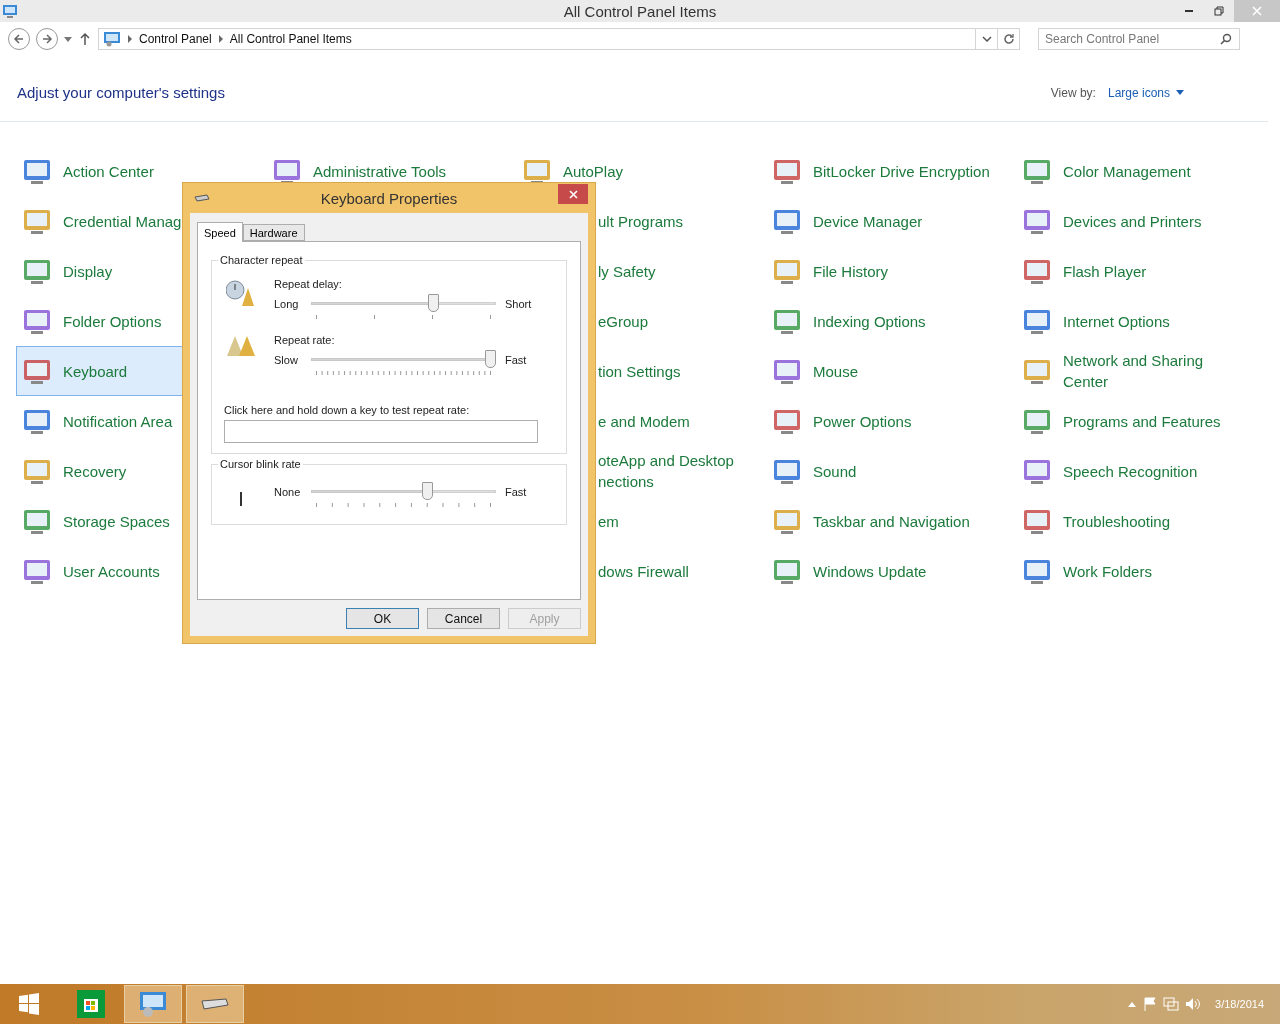  Describe the element at coordinates (286, 360) in the screenshot. I see `slider-min-label: Slow` at that location.